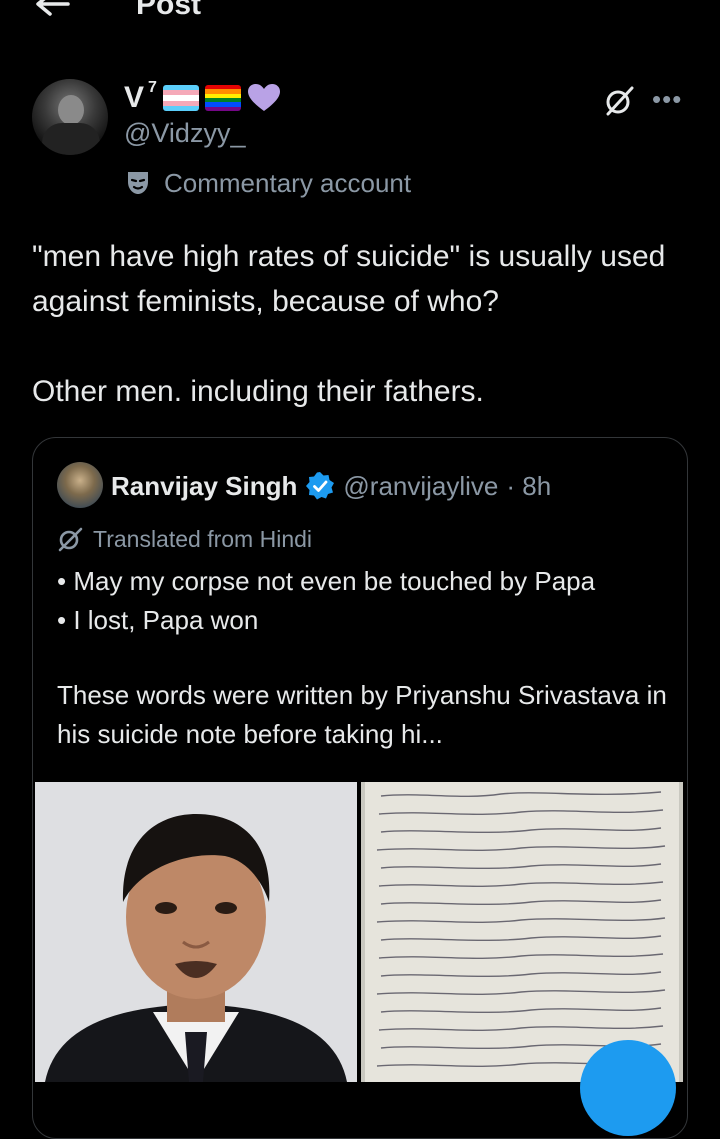 This screenshot has width=720, height=1139. What do you see at coordinates (619, 101) in the screenshot?
I see `grok-icon` at bounding box center [619, 101].